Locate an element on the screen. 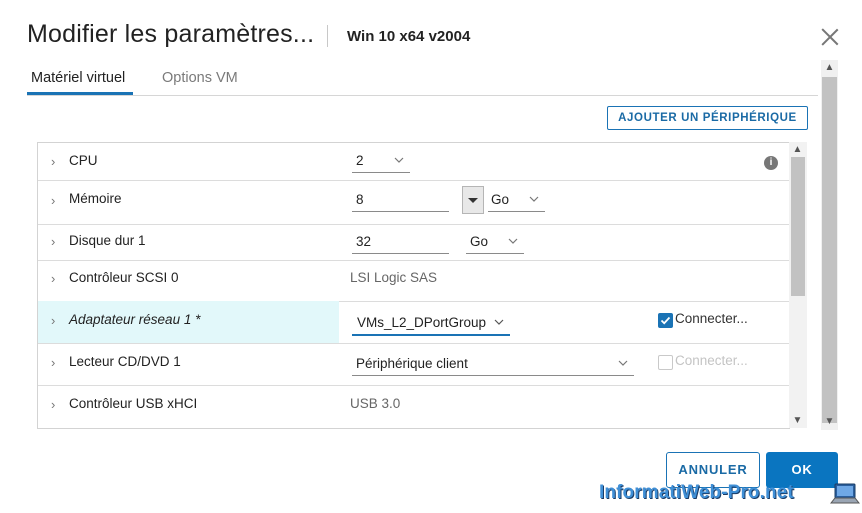 This screenshot has height=513, width=862. usb-value: USB 3.0 is located at coordinates (375, 403).